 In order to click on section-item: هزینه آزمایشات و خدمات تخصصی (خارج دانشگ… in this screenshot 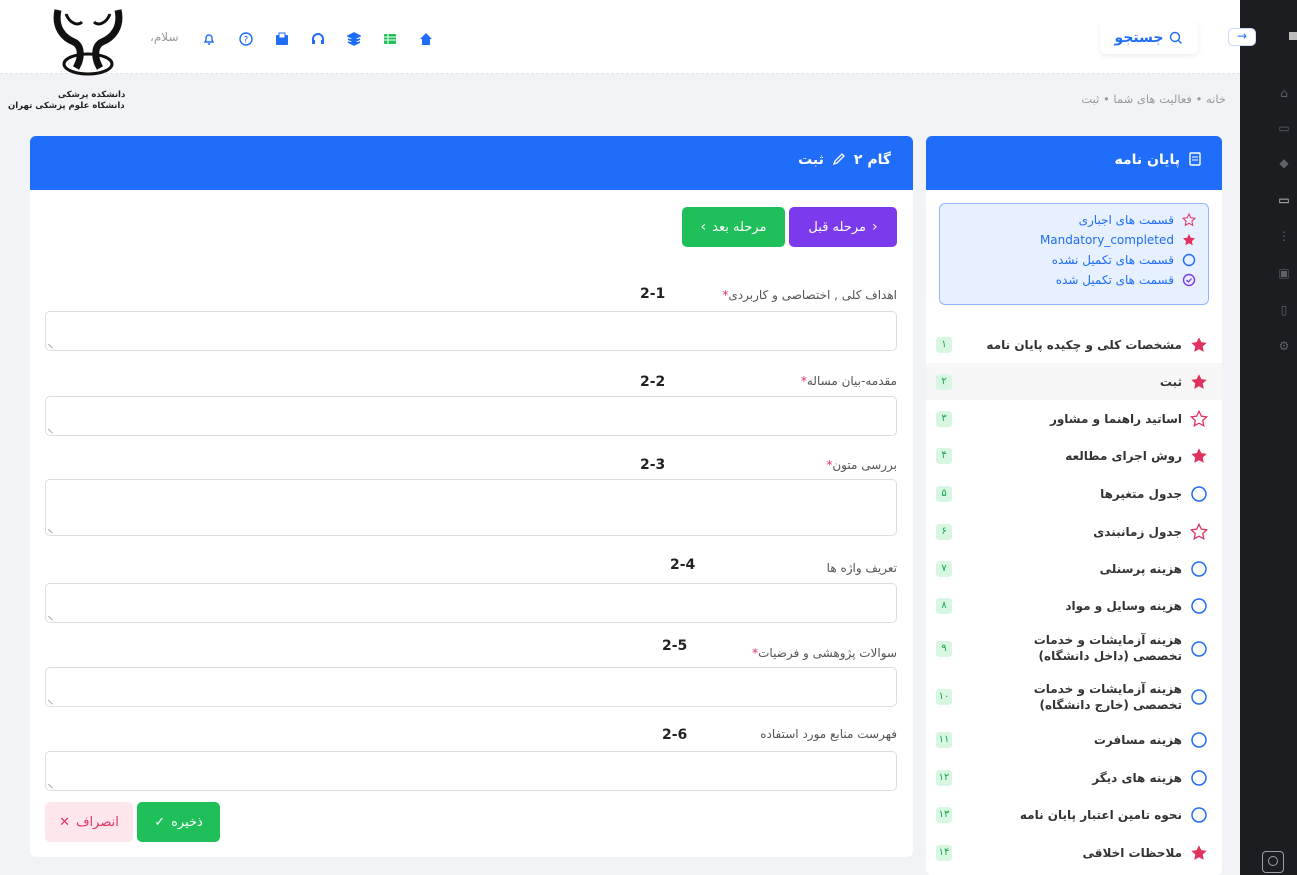, I will do `click(1074, 697)`.